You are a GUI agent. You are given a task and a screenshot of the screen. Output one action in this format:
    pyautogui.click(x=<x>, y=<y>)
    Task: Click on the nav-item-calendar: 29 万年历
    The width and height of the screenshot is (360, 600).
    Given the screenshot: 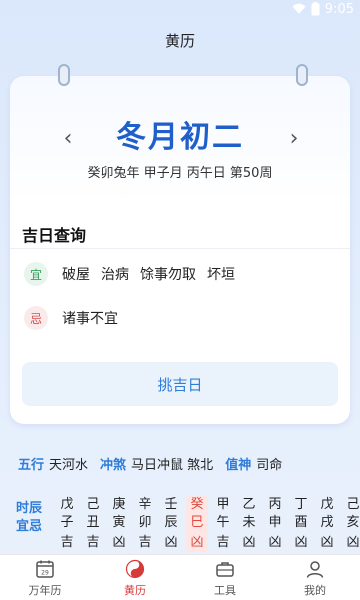 What is the action you would take?
    pyautogui.click(x=45, y=577)
    